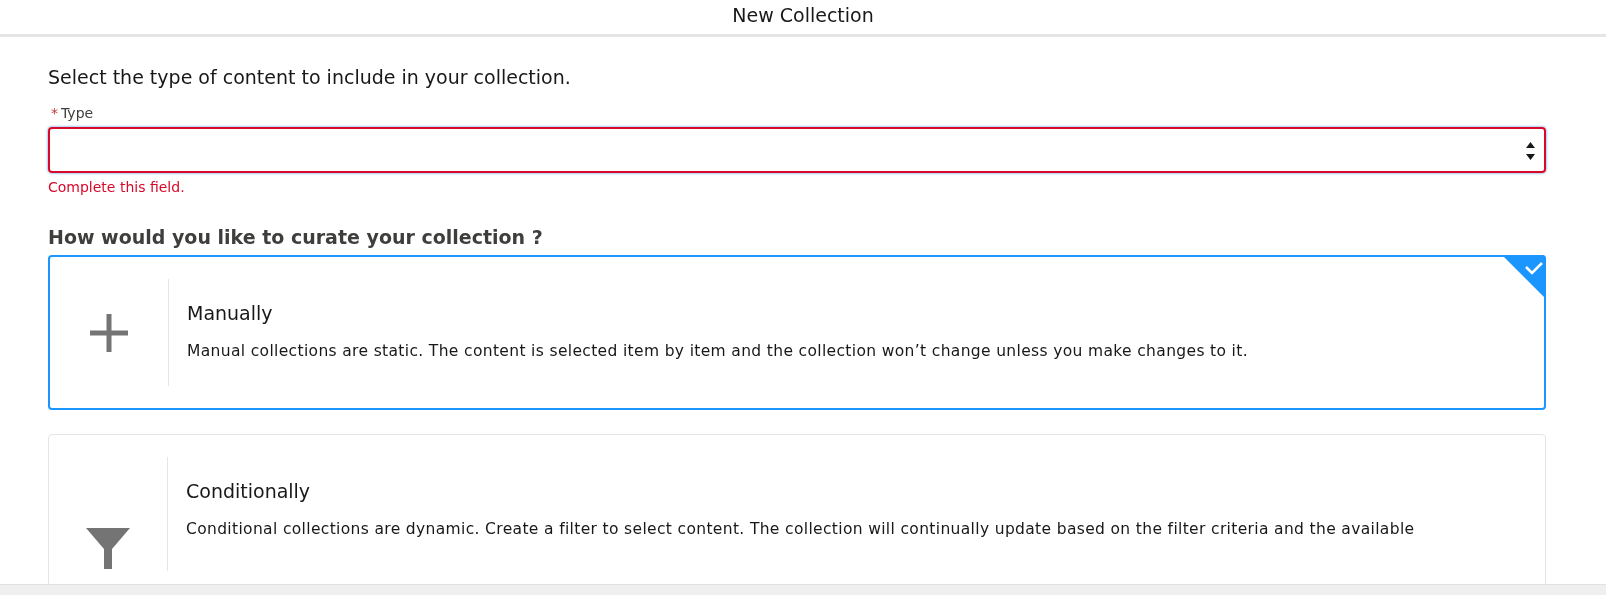 This screenshot has height=595, width=1606. What do you see at coordinates (1530, 151) in the screenshot?
I see `up-down-arrows-icon` at bounding box center [1530, 151].